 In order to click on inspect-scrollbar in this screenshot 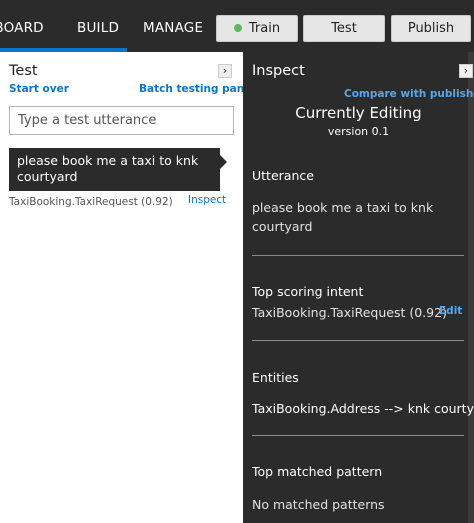, I will do `click(471, 287)`.